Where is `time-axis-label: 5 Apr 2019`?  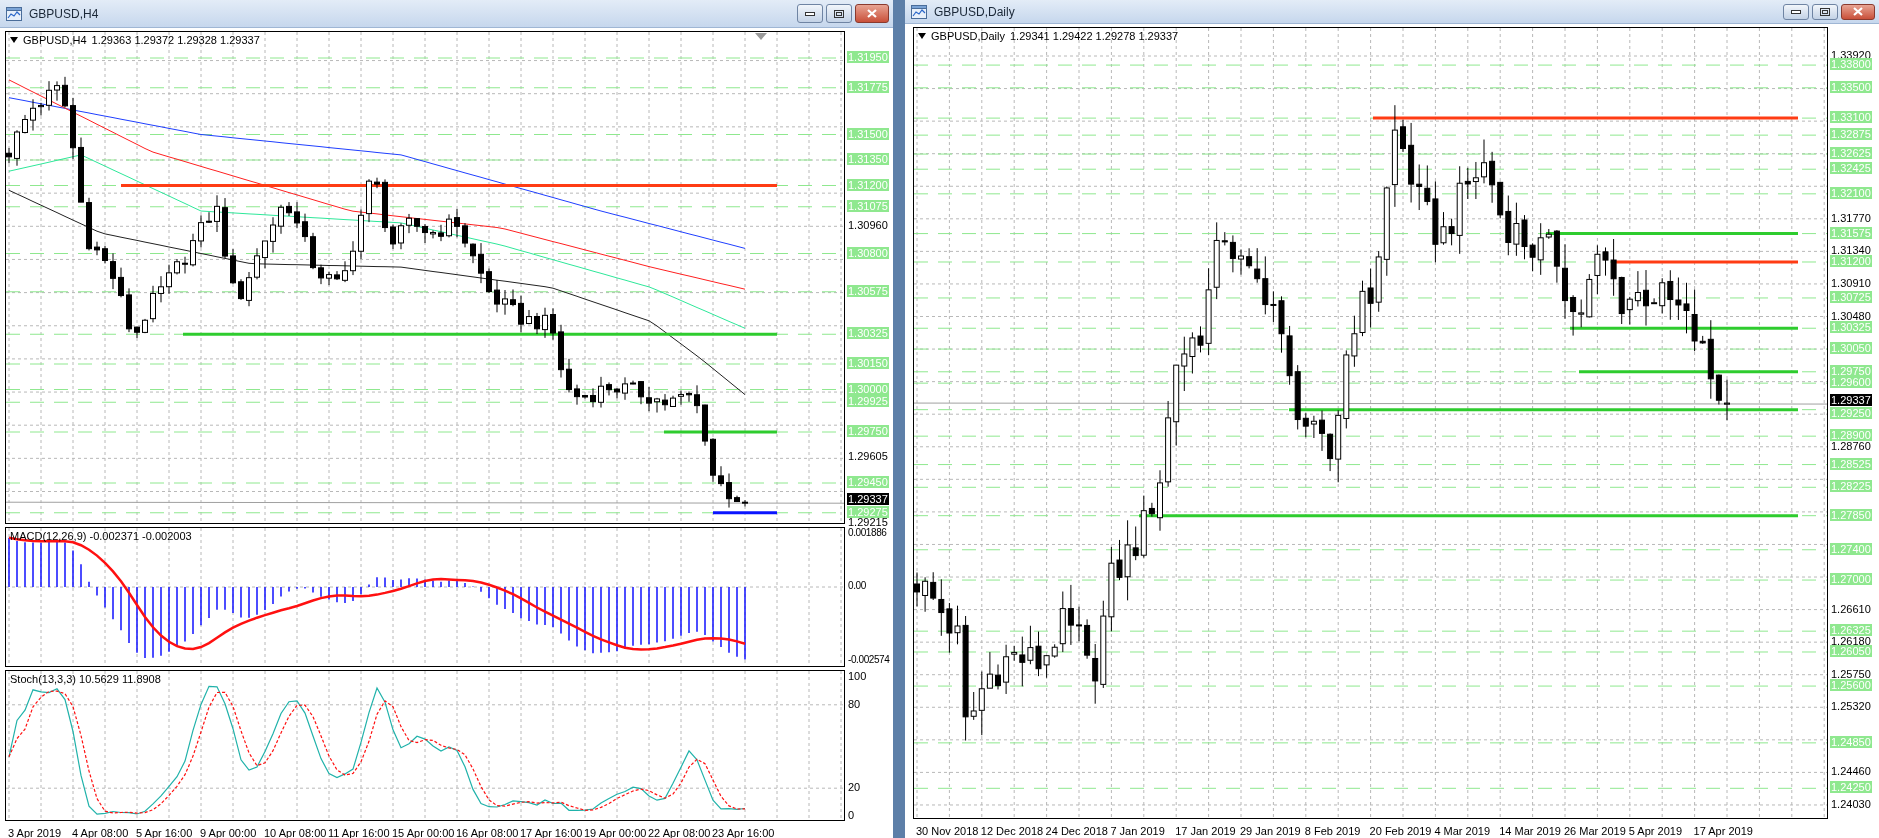
time-axis-label: 5 Apr 2019 is located at coordinates (1655, 831).